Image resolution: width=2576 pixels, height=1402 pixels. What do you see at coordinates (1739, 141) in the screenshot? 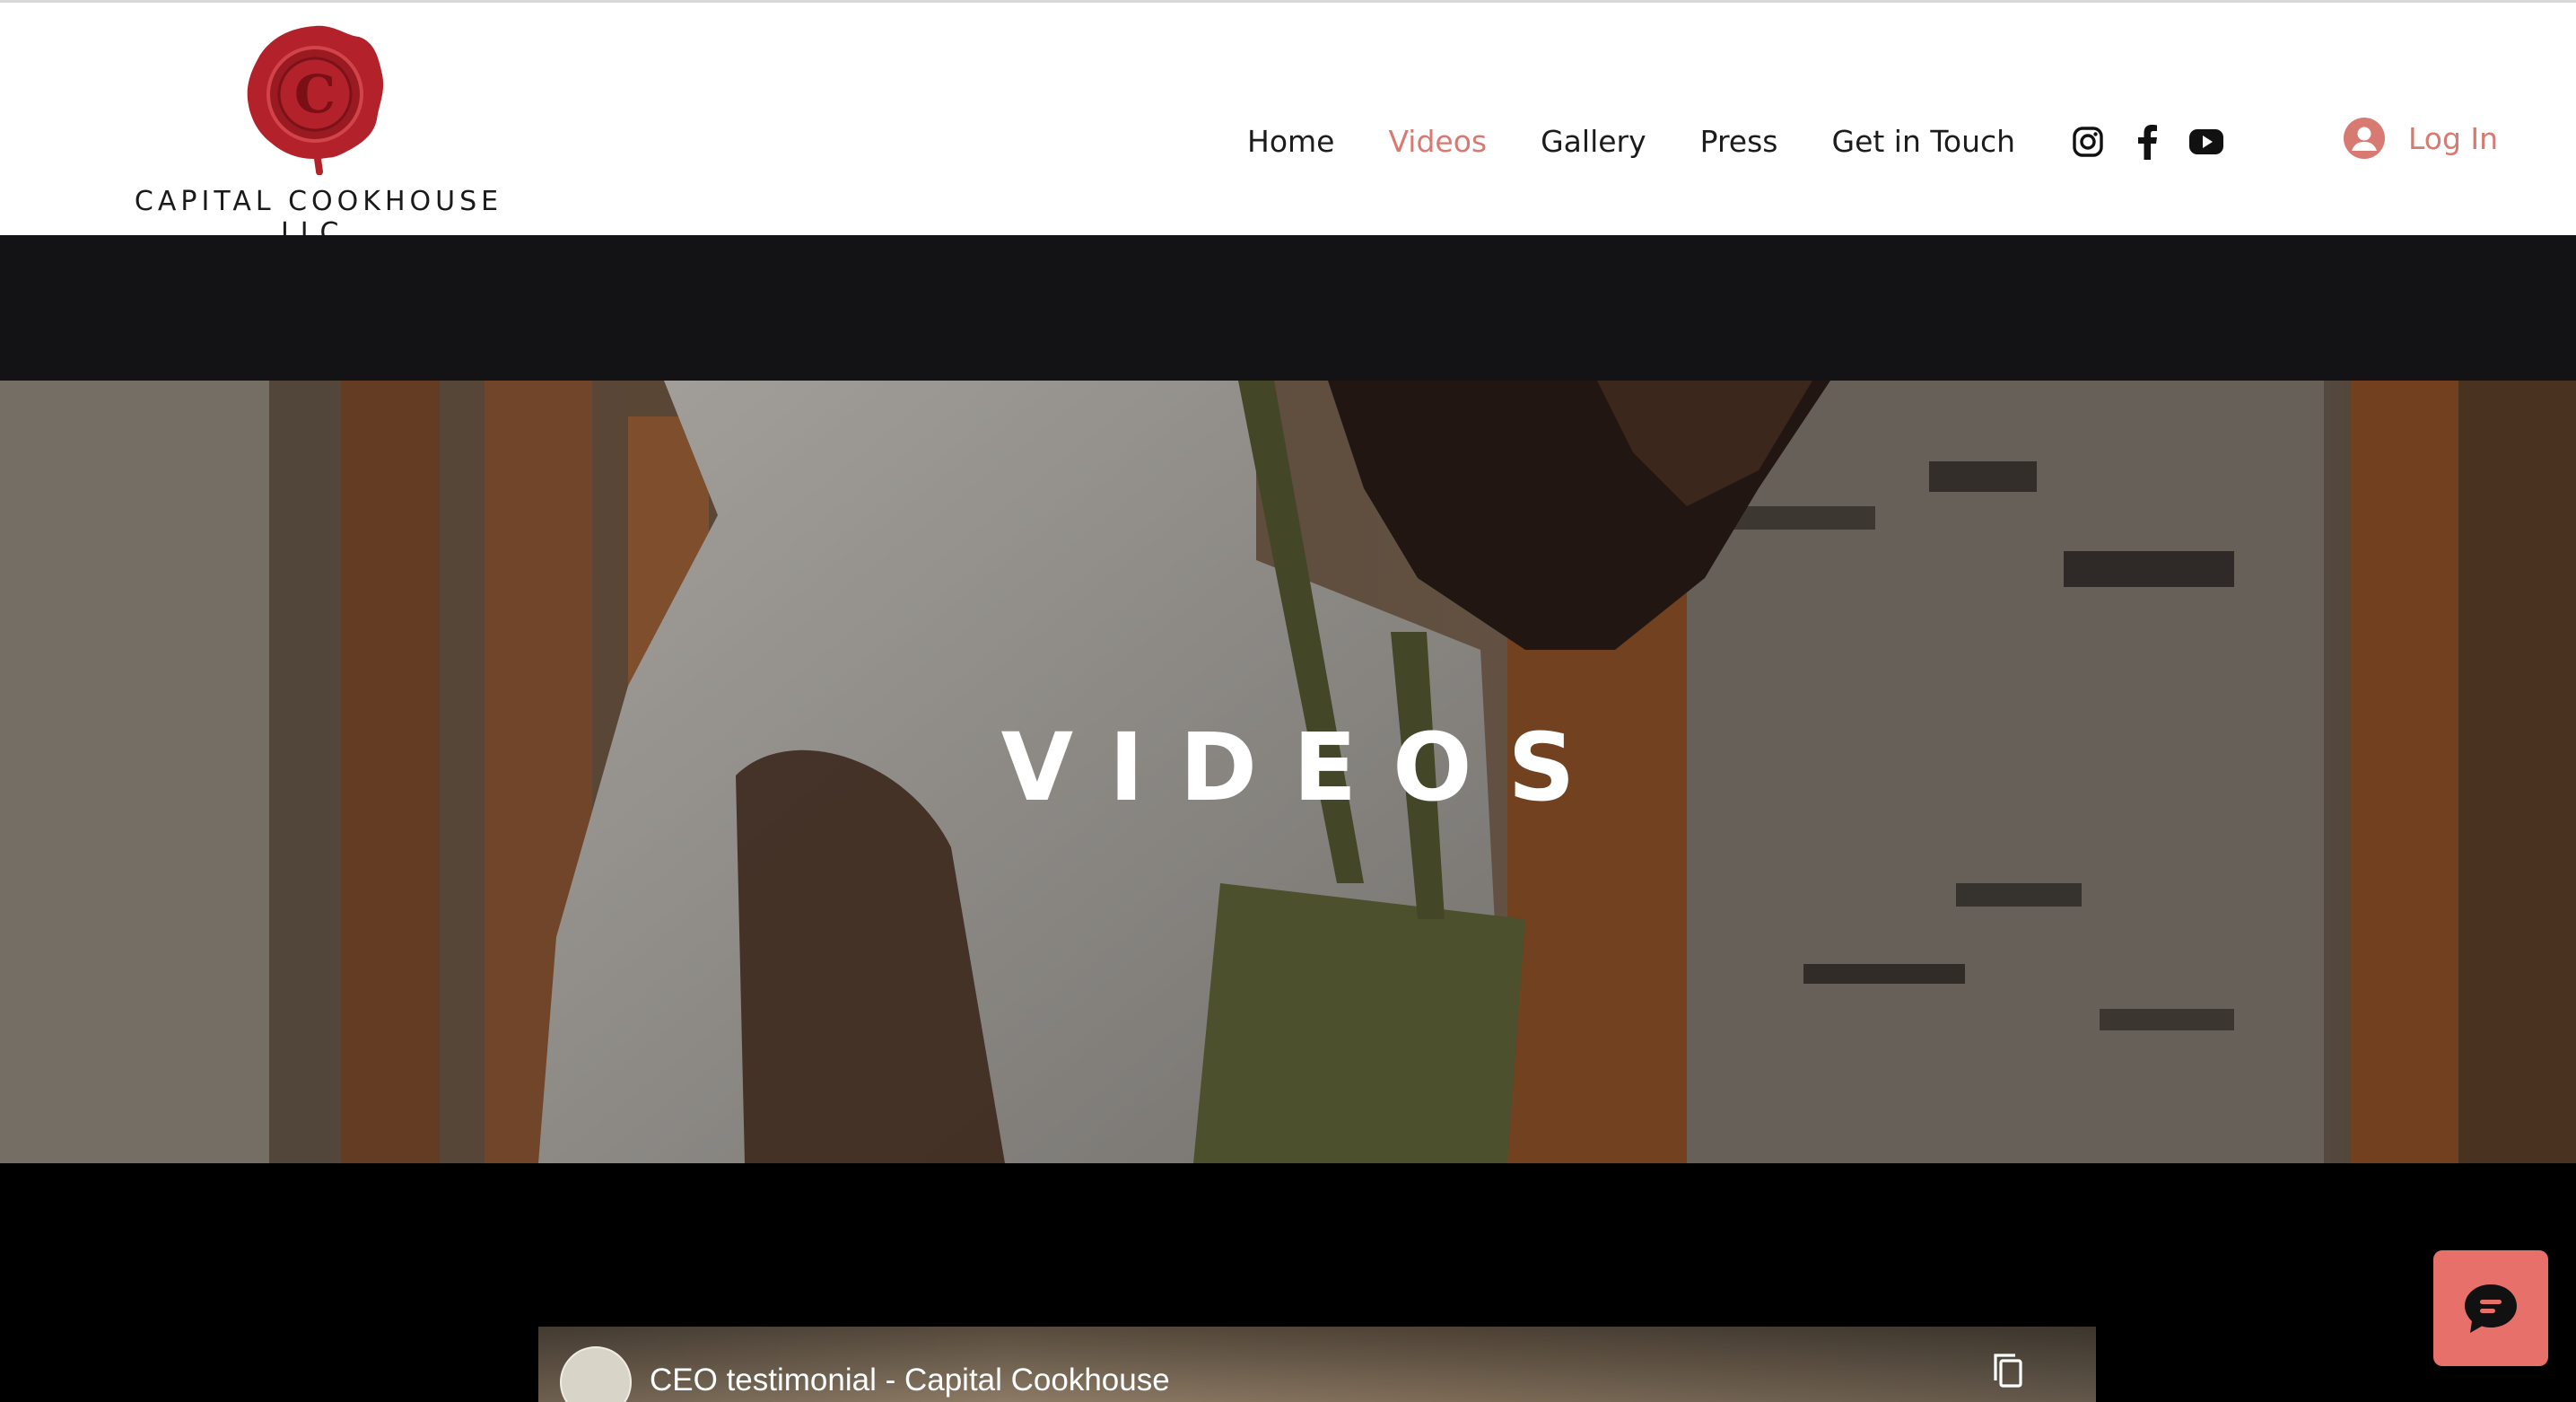
I see `nav-press: Press` at bounding box center [1739, 141].